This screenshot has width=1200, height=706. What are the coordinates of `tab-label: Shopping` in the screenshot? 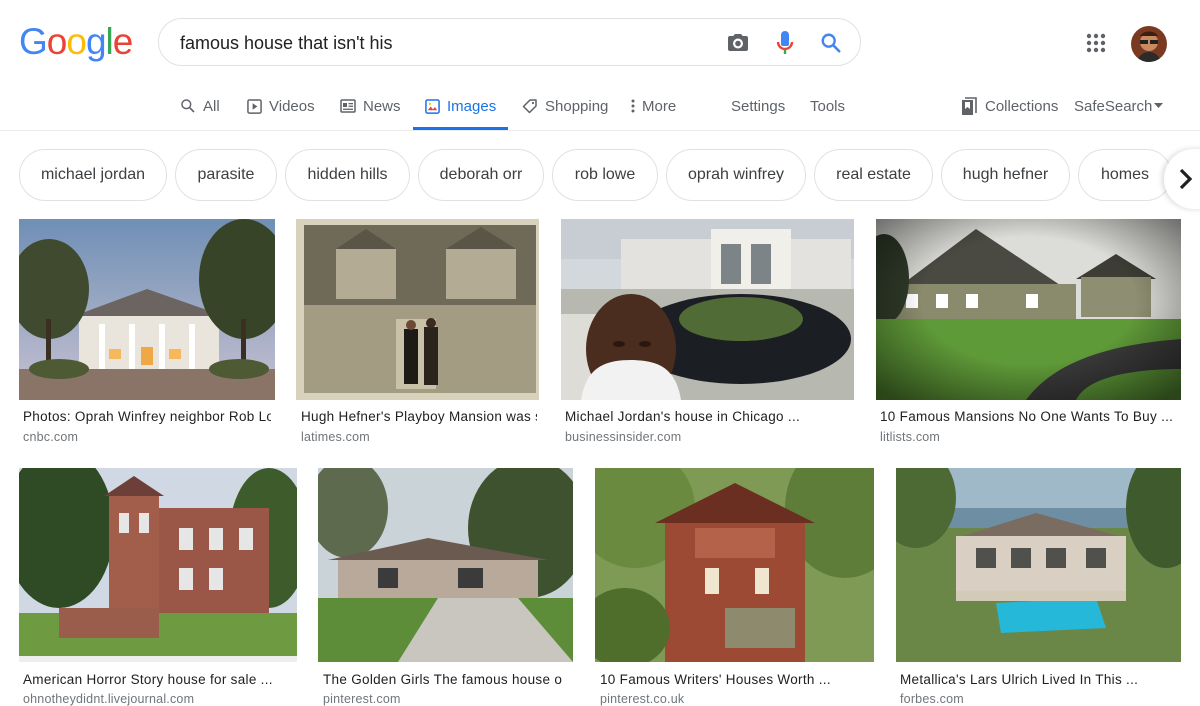 It's located at (577, 106).